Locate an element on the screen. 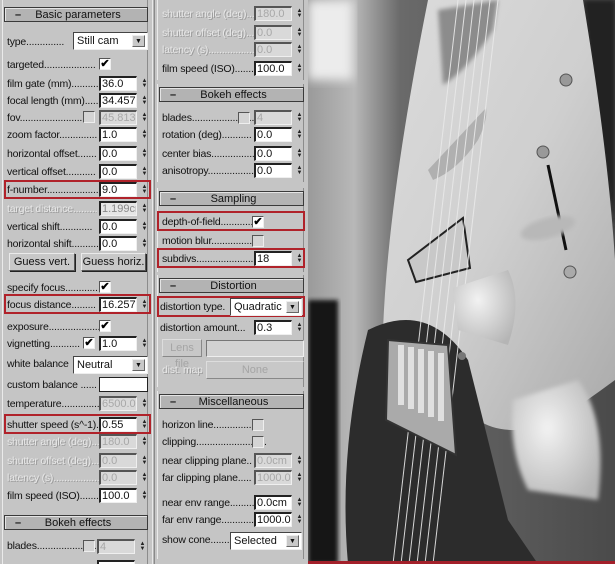 The width and height of the screenshot is (615, 564). zoom-factor-field: 1.0 is located at coordinates (118, 134).